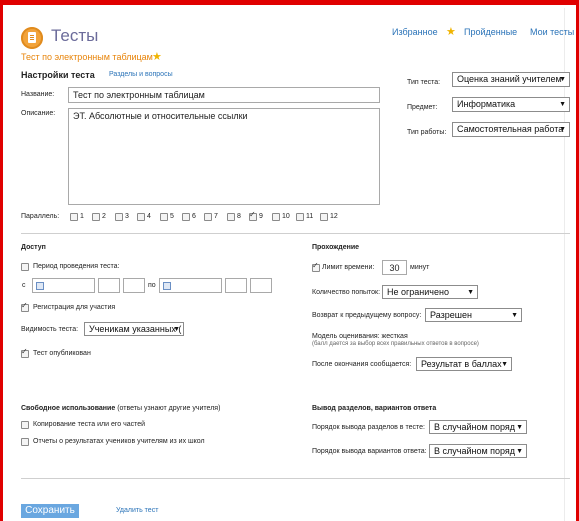 The image size is (579, 521). I want to click on tests-app-icon, so click(32, 38).